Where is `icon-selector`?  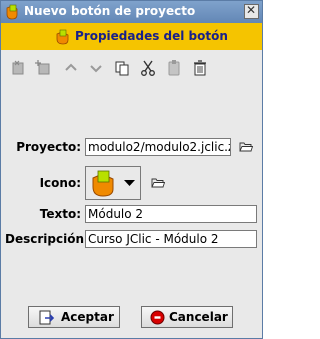
icon-selector is located at coordinates (113, 183).